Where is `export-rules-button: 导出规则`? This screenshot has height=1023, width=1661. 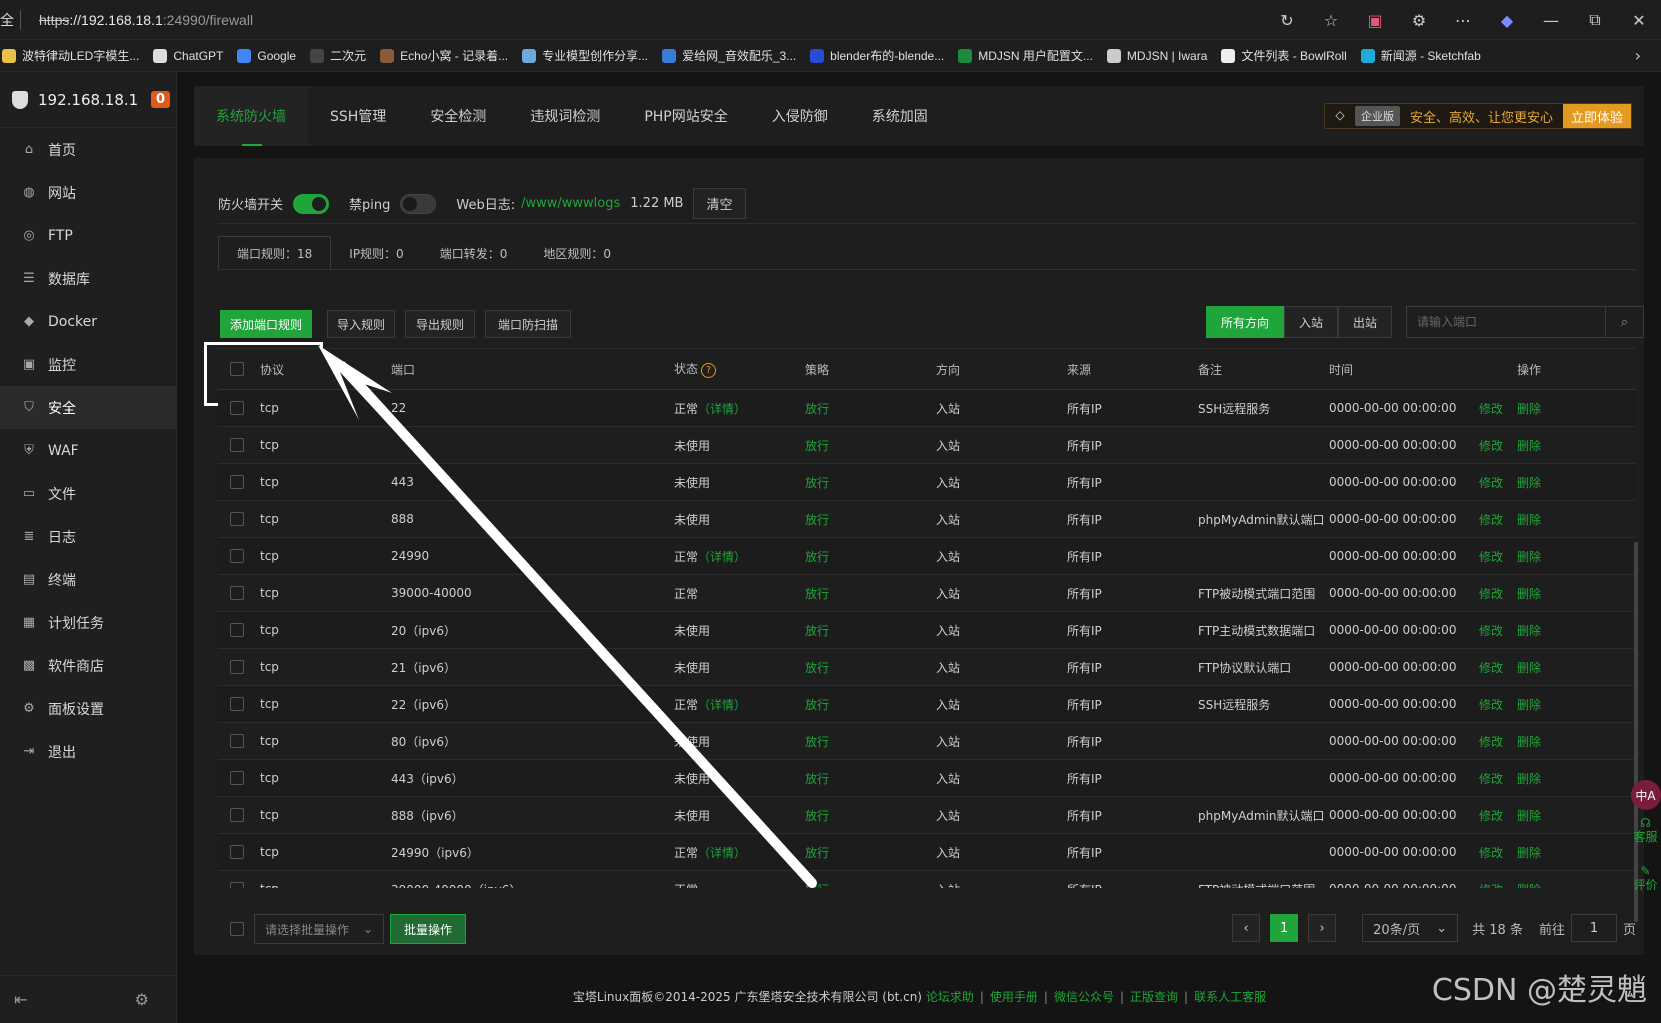
export-rules-button: 导出规则 is located at coordinates (440, 324).